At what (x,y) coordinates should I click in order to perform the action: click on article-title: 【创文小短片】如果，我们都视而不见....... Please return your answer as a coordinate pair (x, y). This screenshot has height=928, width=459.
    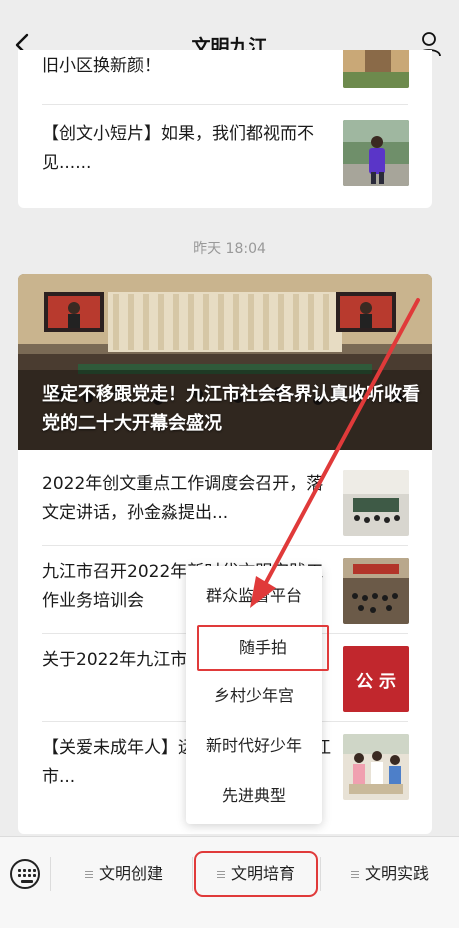
    Looking at the image, I should click on (178, 148).